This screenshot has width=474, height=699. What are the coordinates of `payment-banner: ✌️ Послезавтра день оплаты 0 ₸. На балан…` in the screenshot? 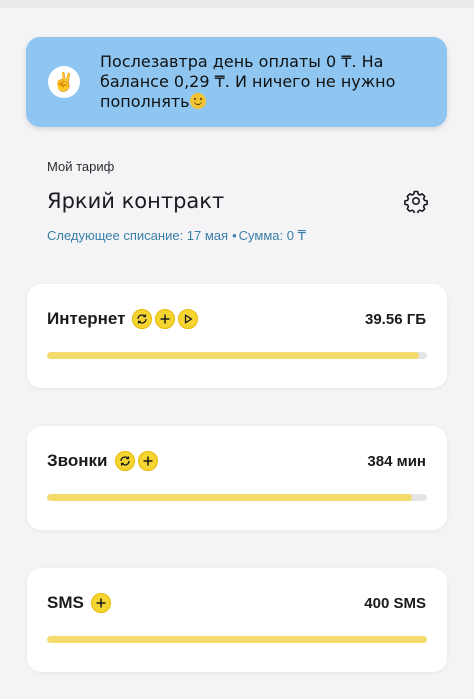 It's located at (236, 82).